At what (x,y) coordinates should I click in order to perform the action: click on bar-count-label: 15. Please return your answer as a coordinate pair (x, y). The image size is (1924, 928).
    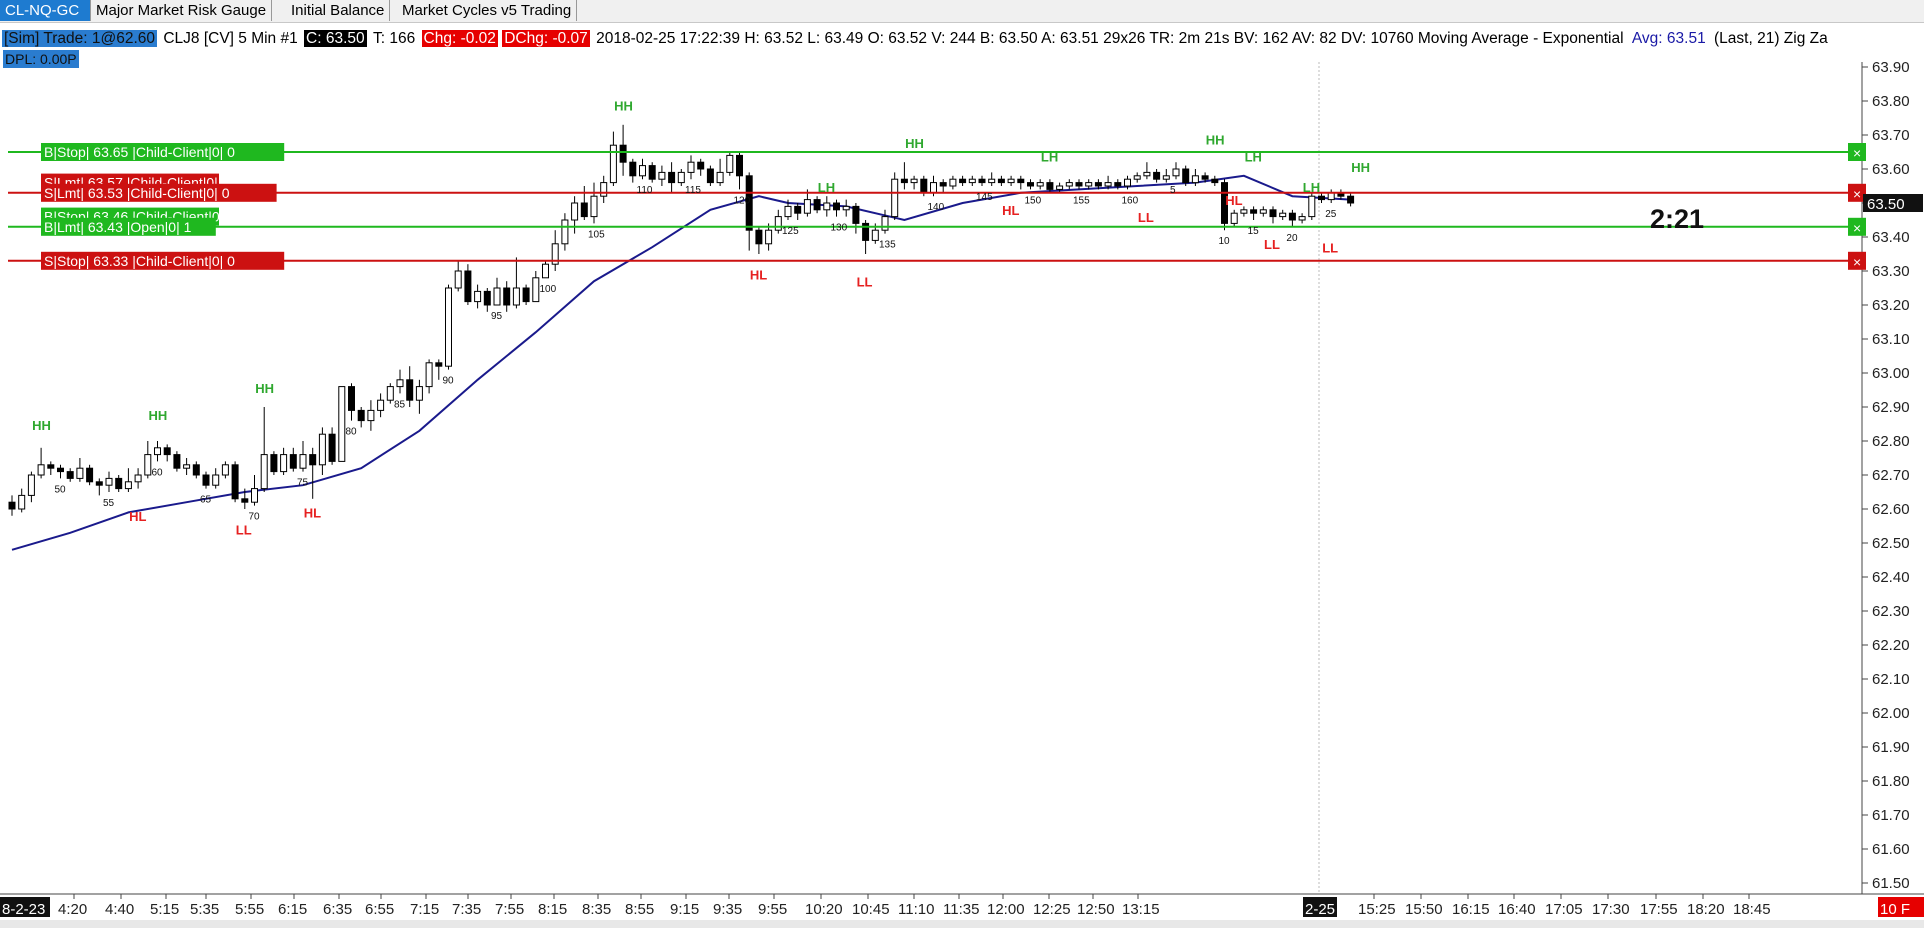
    Looking at the image, I should click on (1254, 231).